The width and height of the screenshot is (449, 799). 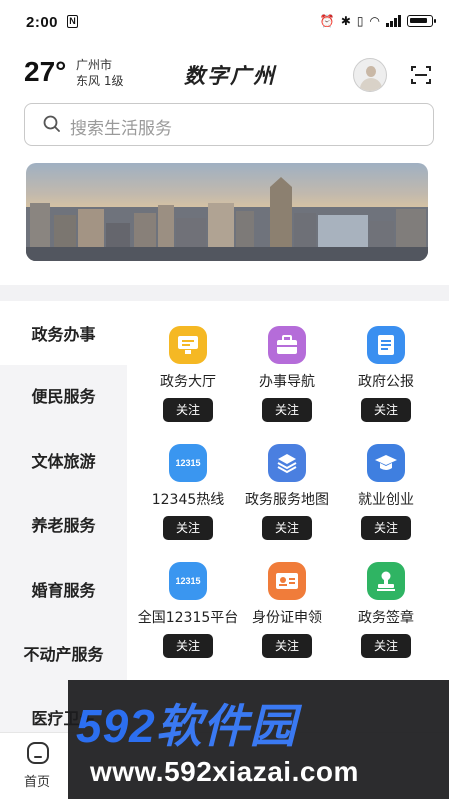 I want to click on nfc-icon: N, so click(x=72, y=21).